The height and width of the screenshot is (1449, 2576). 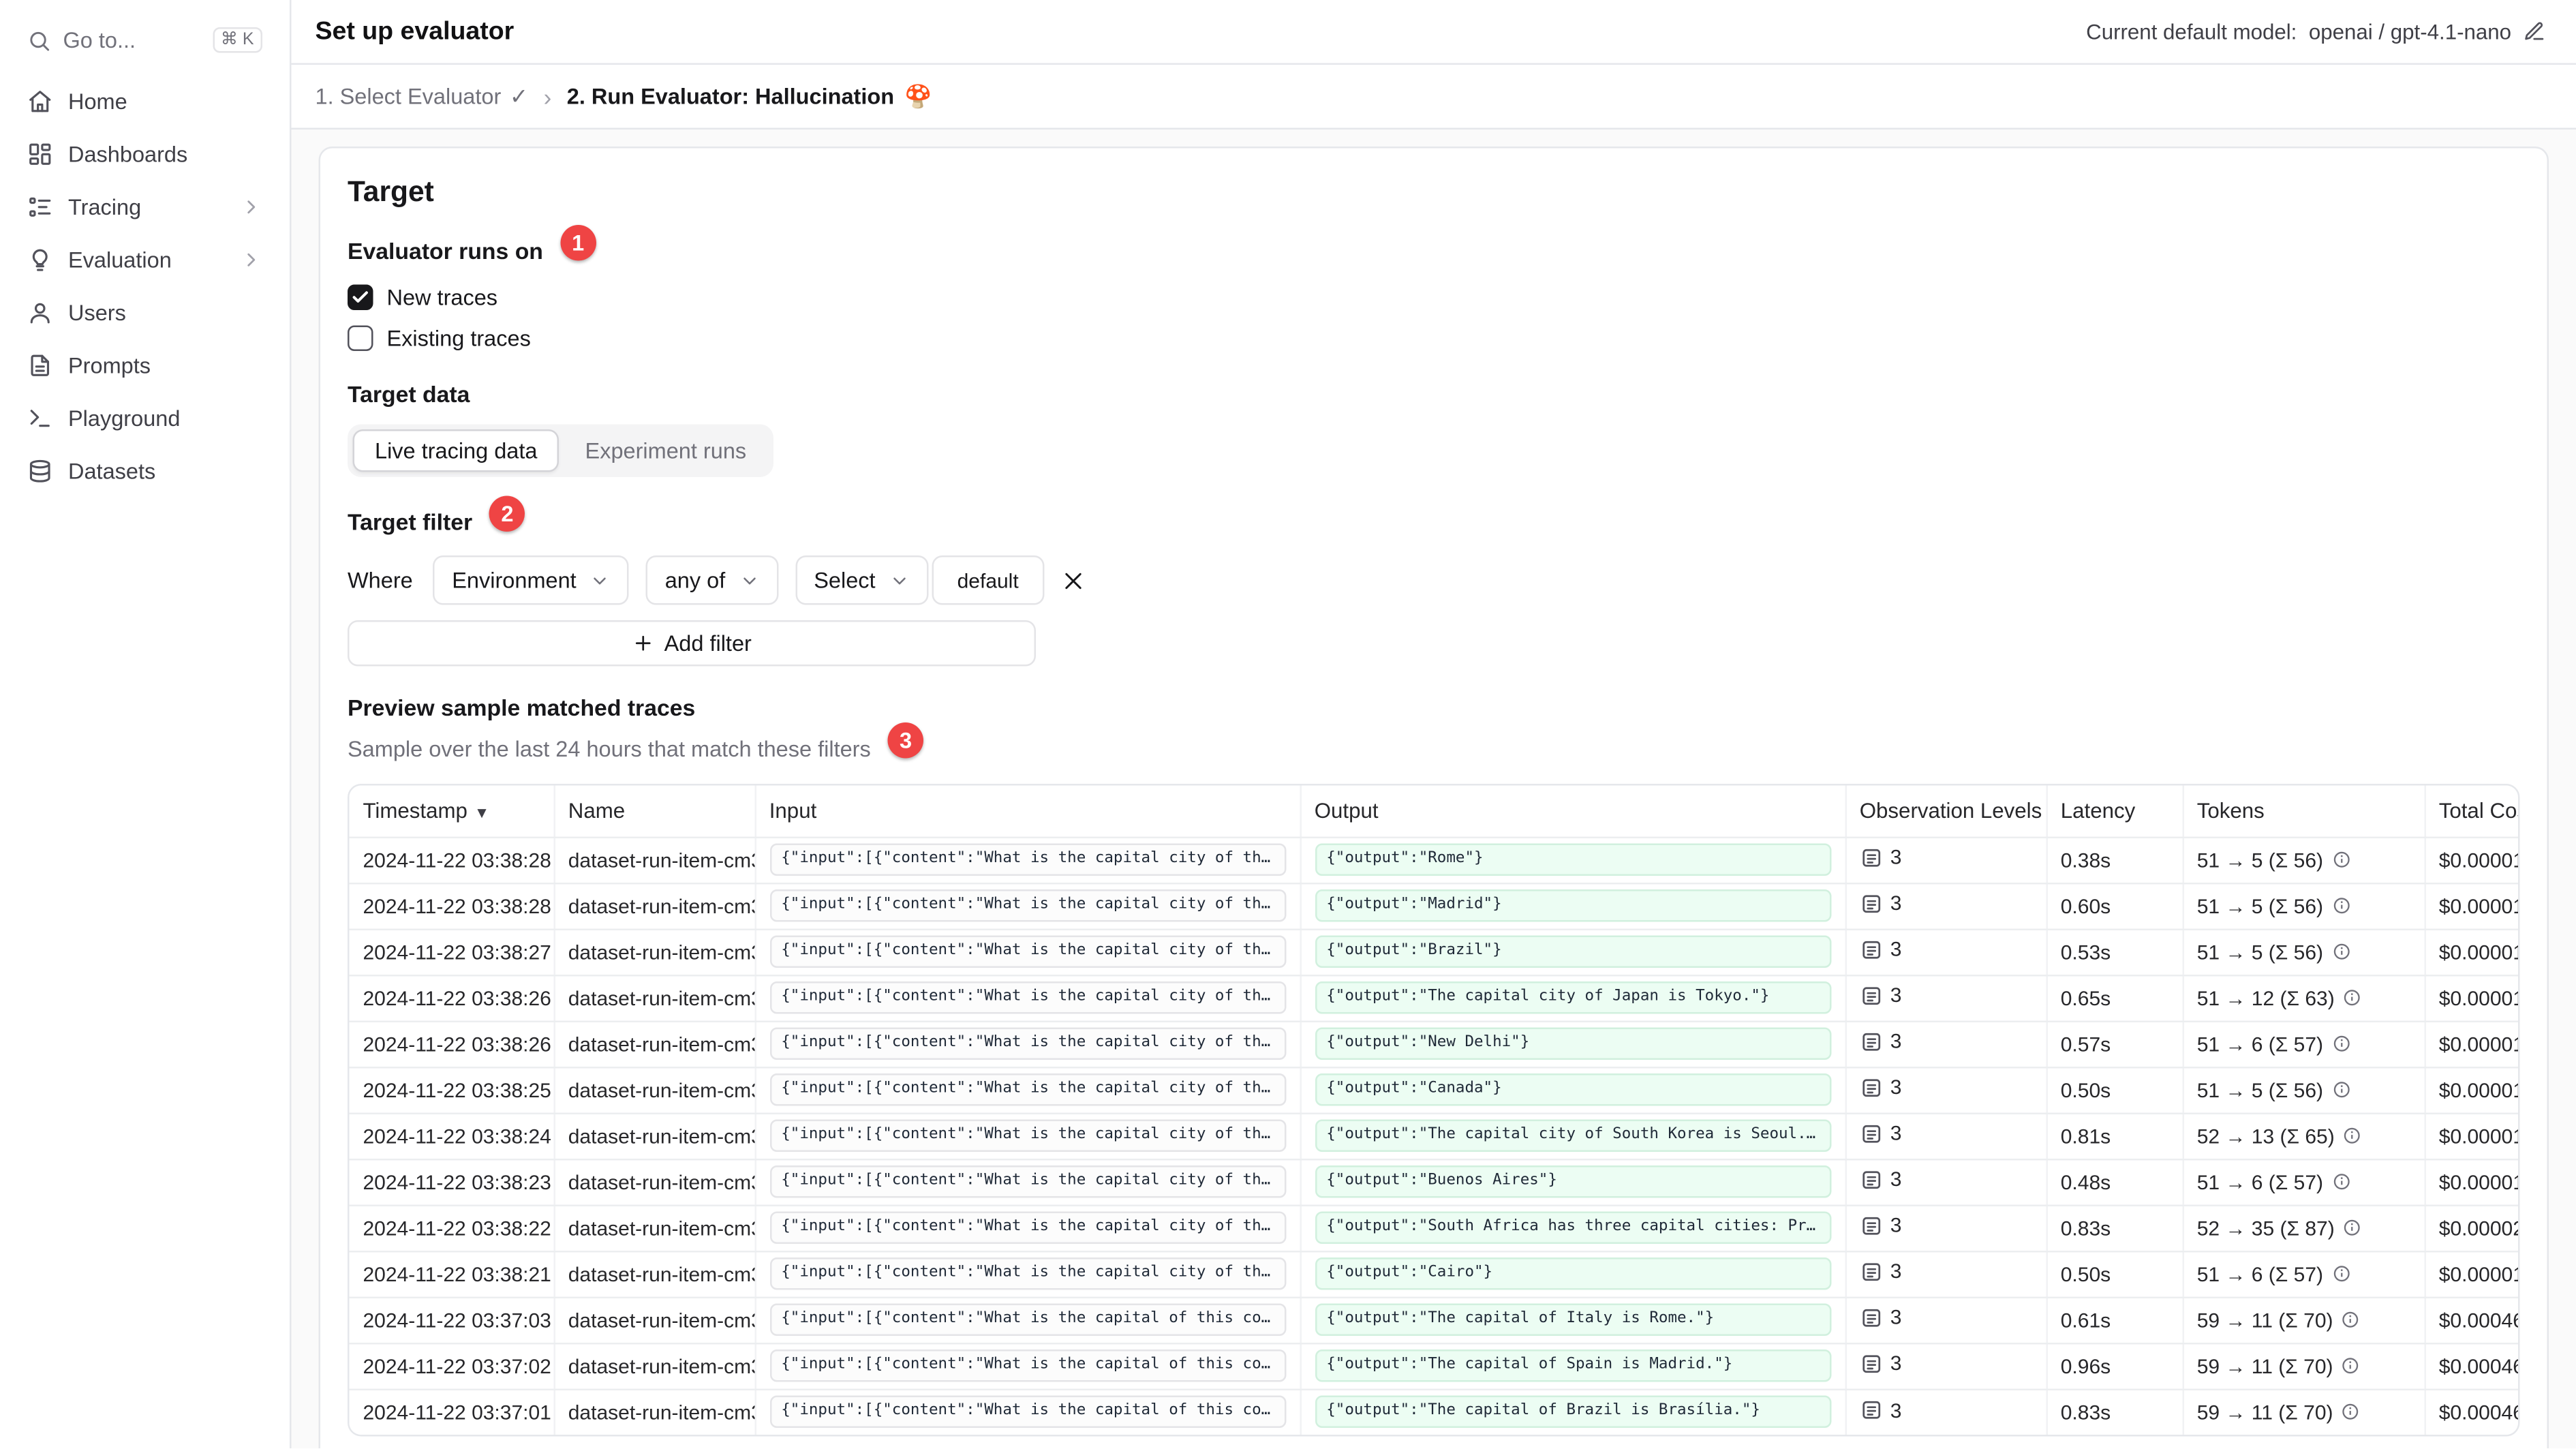 I want to click on output-preview-chip: {"output":"Buenos Aires"}, so click(x=1572, y=1182).